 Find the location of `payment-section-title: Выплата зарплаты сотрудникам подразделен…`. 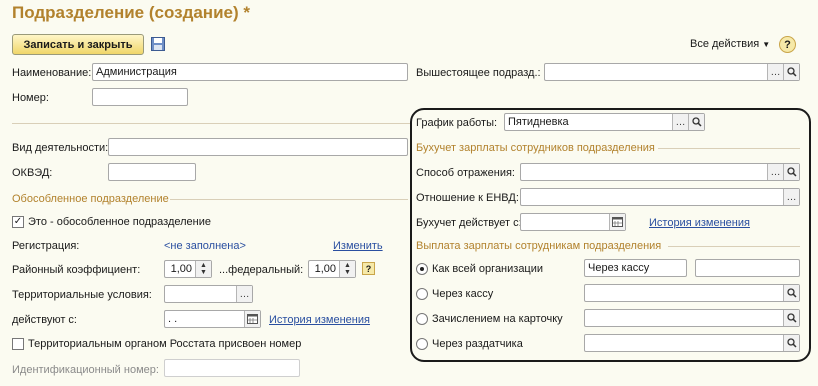

payment-section-title: Выплата зарплаты сотрудникам подразделен… is located at coordinates (539, 246).